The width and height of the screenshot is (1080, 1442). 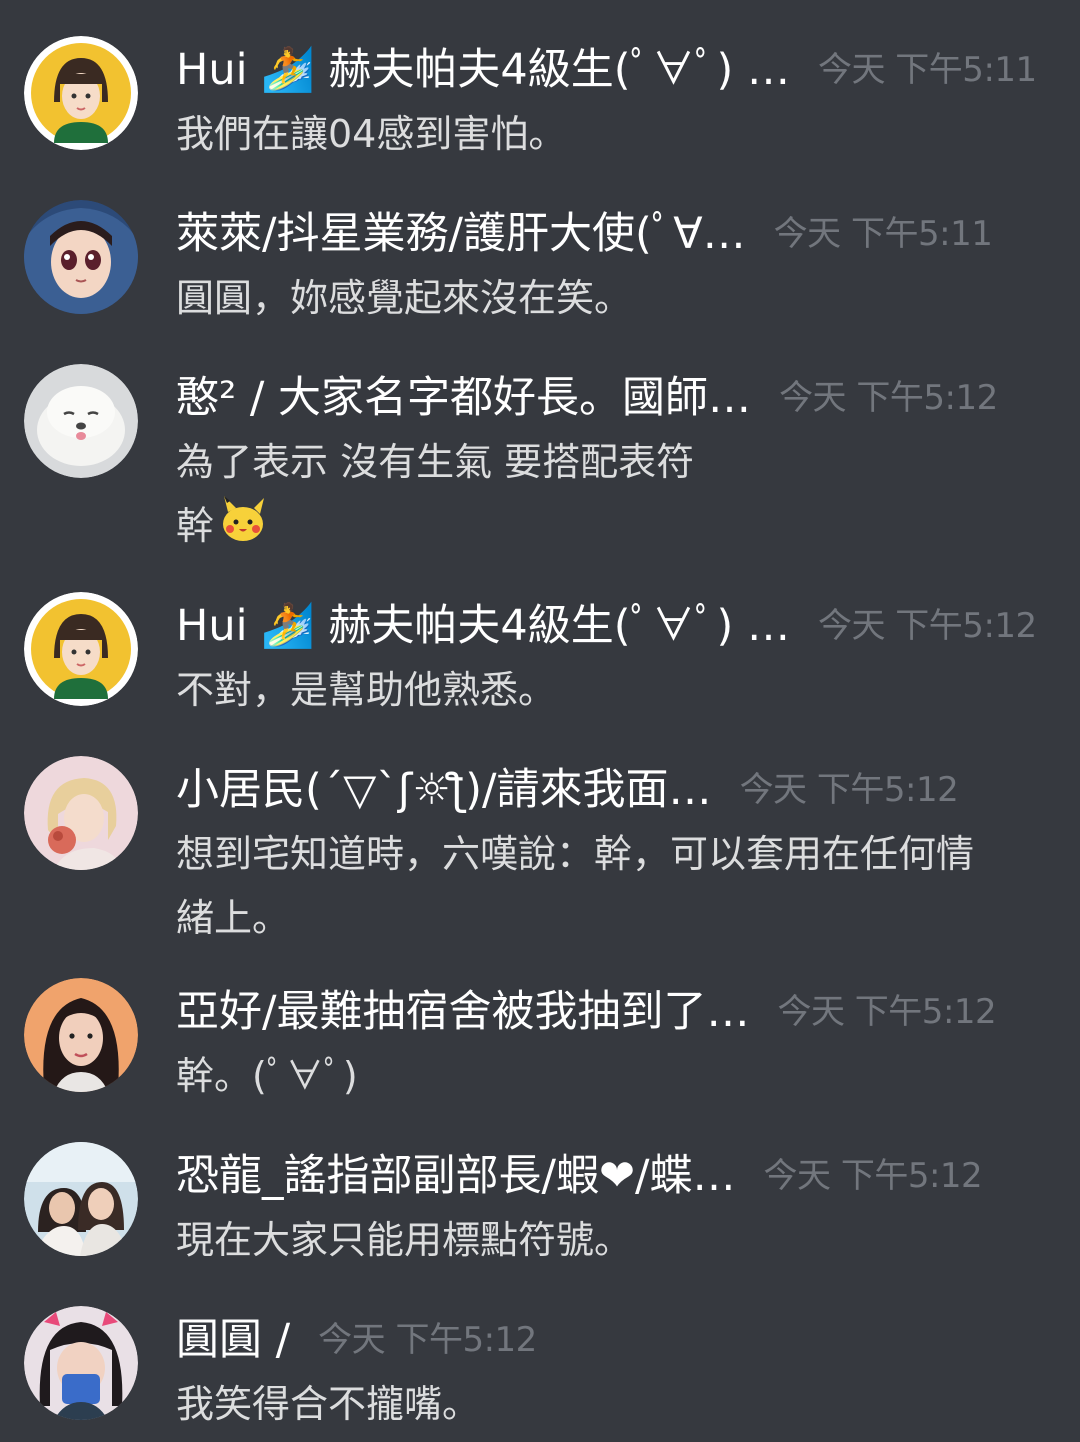 I want to click on message-content: 現在大家只能用標點符號。, so click(x=611, y=1240).